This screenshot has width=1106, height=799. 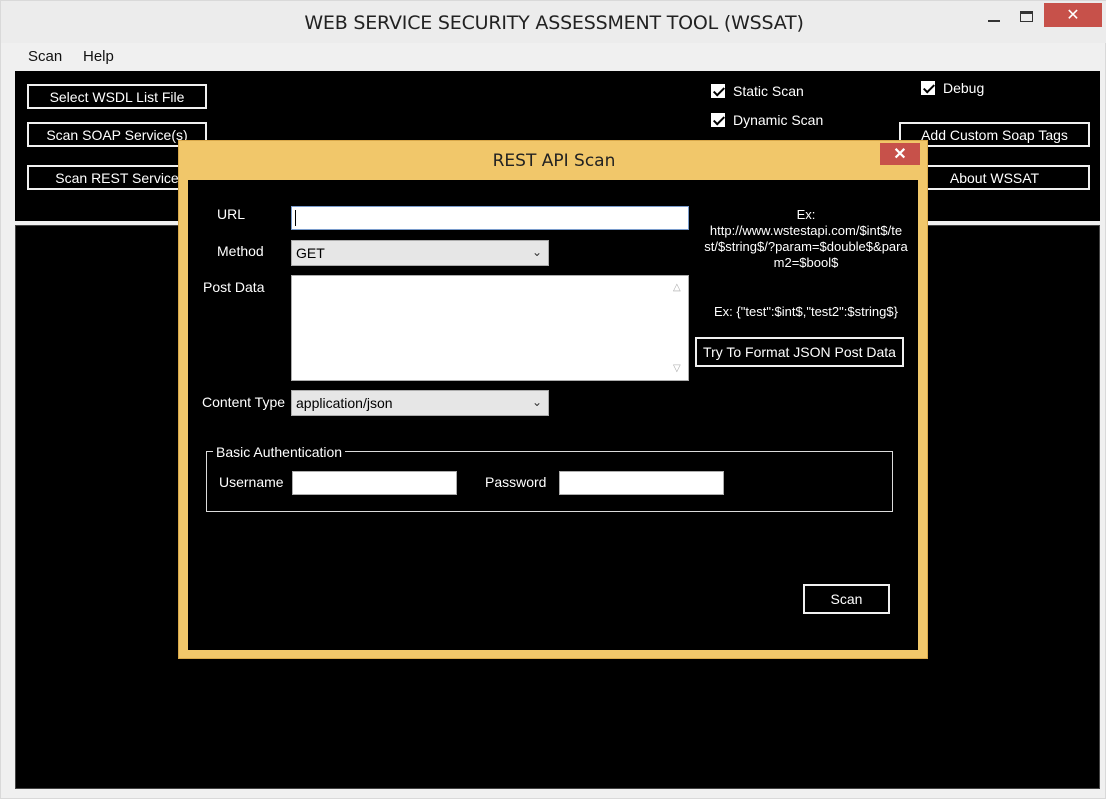 I want to click on scroll-up-icon: △, so click(x=677, y=287).